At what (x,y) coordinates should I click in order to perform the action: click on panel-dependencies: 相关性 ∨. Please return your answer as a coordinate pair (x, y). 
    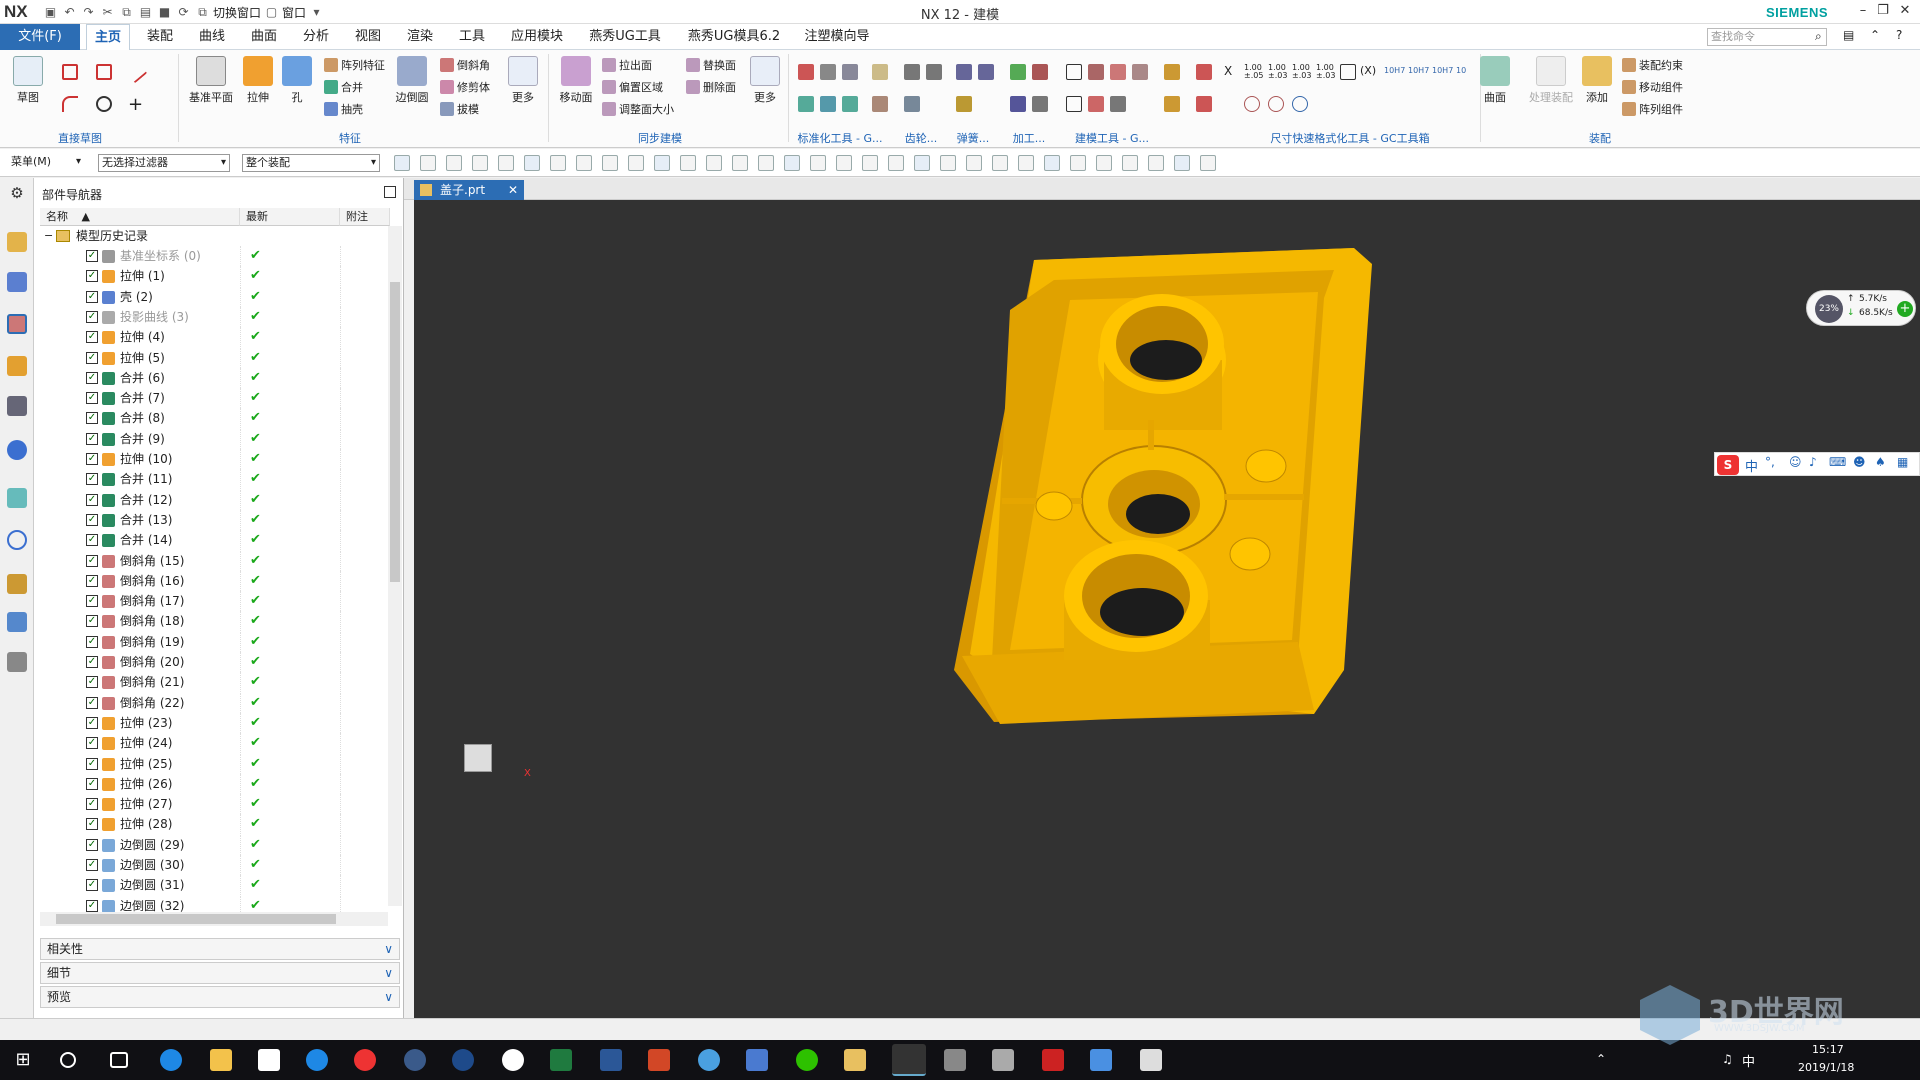
    Looking at the image, I should click on (220, 949).